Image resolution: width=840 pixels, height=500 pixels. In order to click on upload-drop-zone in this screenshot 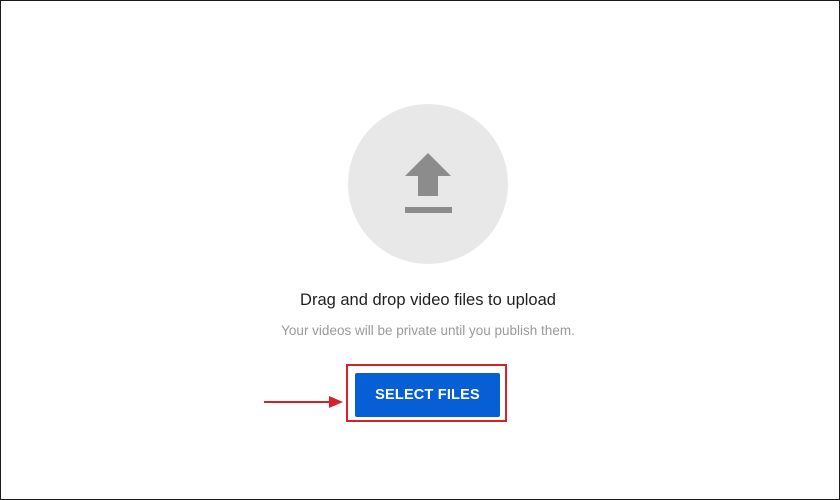, I will do `click(428, 184)`.